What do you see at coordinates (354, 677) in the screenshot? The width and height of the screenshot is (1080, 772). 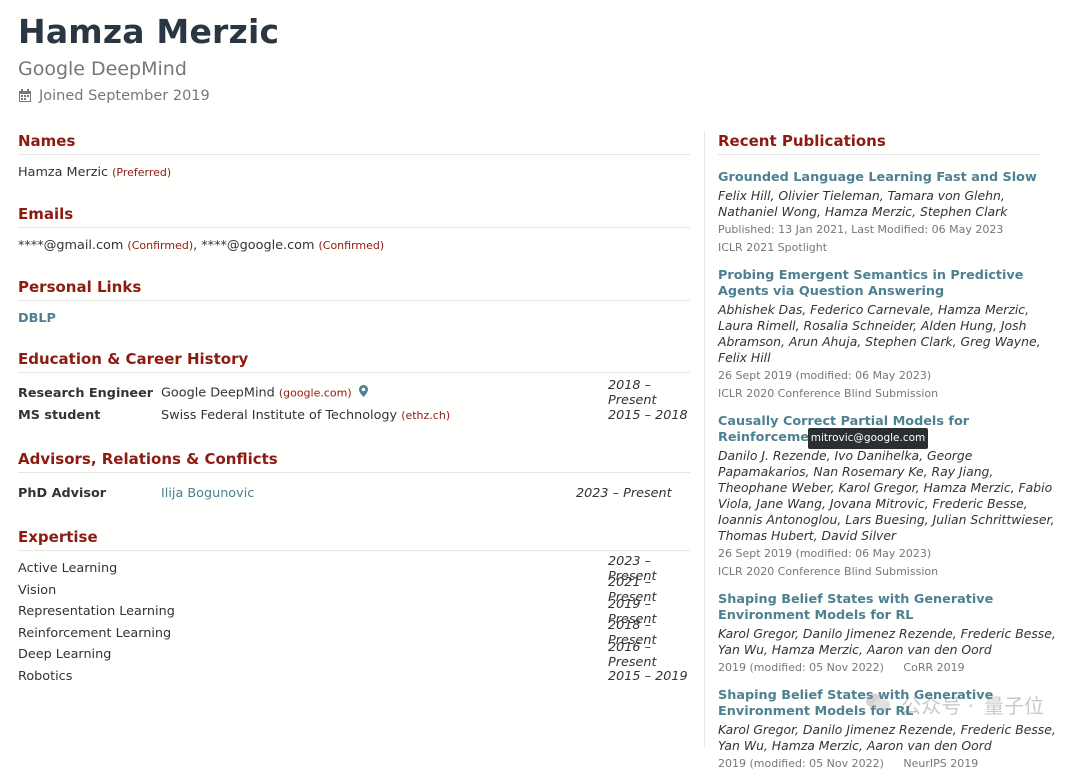 I see `expertise-row: Robotics 2015 – 2019` at bounding box center [354, 677].